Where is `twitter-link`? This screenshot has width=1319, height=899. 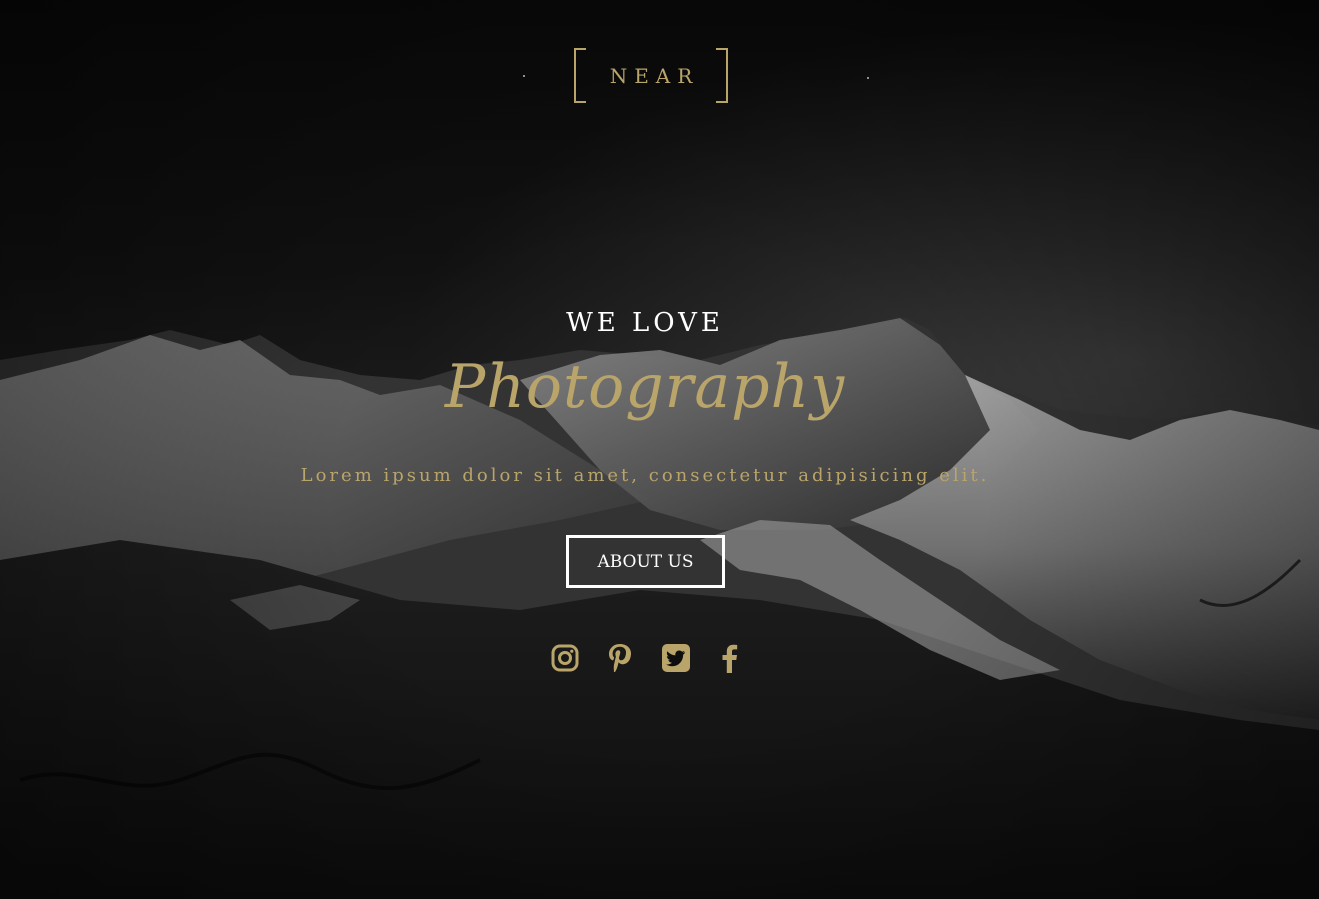 twitter-link is located at coordinates (676, 658).